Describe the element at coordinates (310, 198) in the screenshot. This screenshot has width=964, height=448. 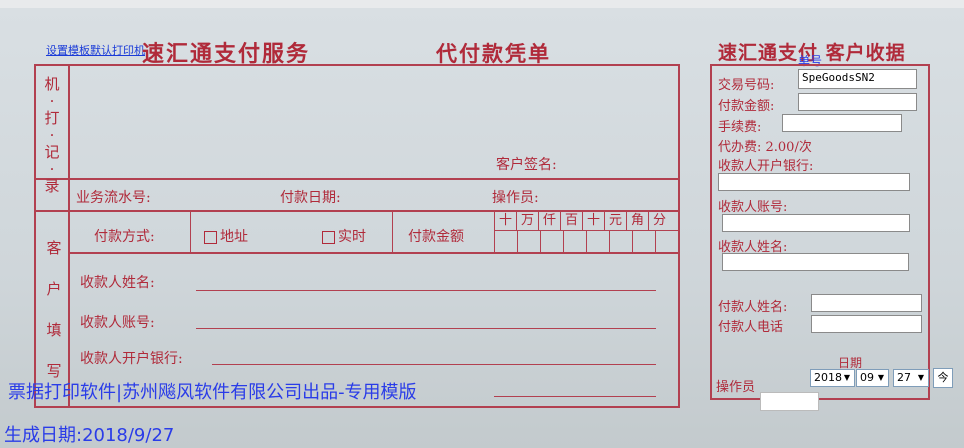
I see `pay-date-label: 付款日期:` at that location.